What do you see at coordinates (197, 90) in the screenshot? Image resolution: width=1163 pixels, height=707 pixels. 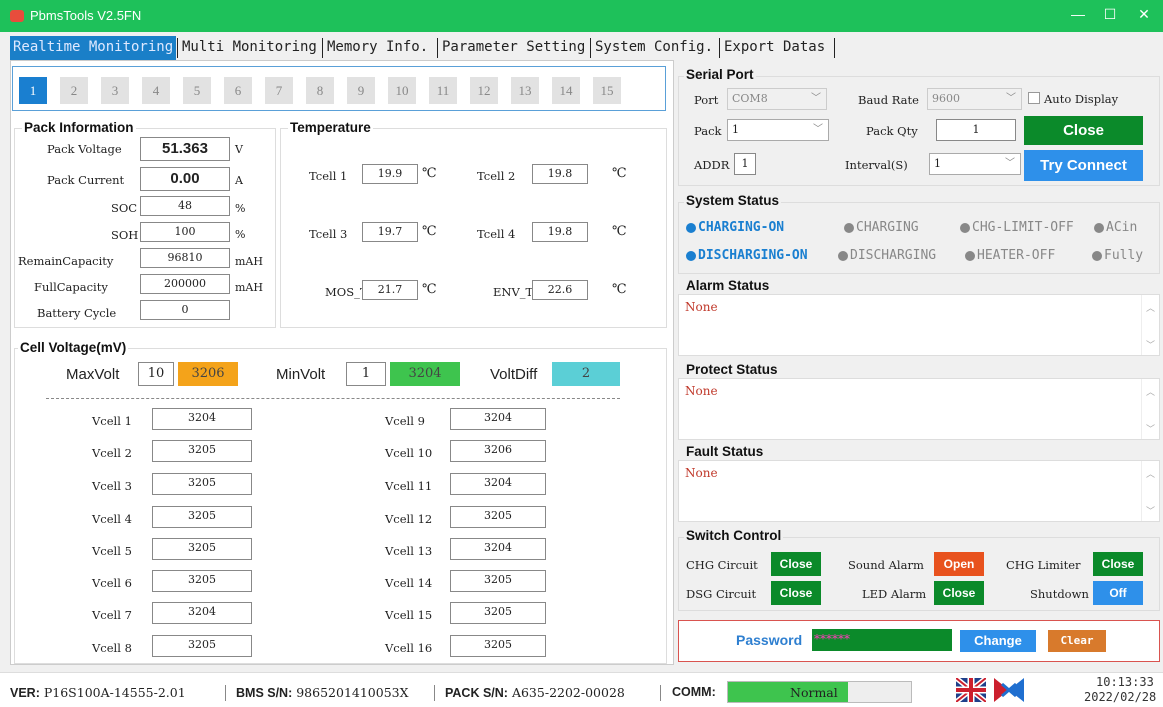 I see `pack-button-5: 5` at bounding box center [197, 90].